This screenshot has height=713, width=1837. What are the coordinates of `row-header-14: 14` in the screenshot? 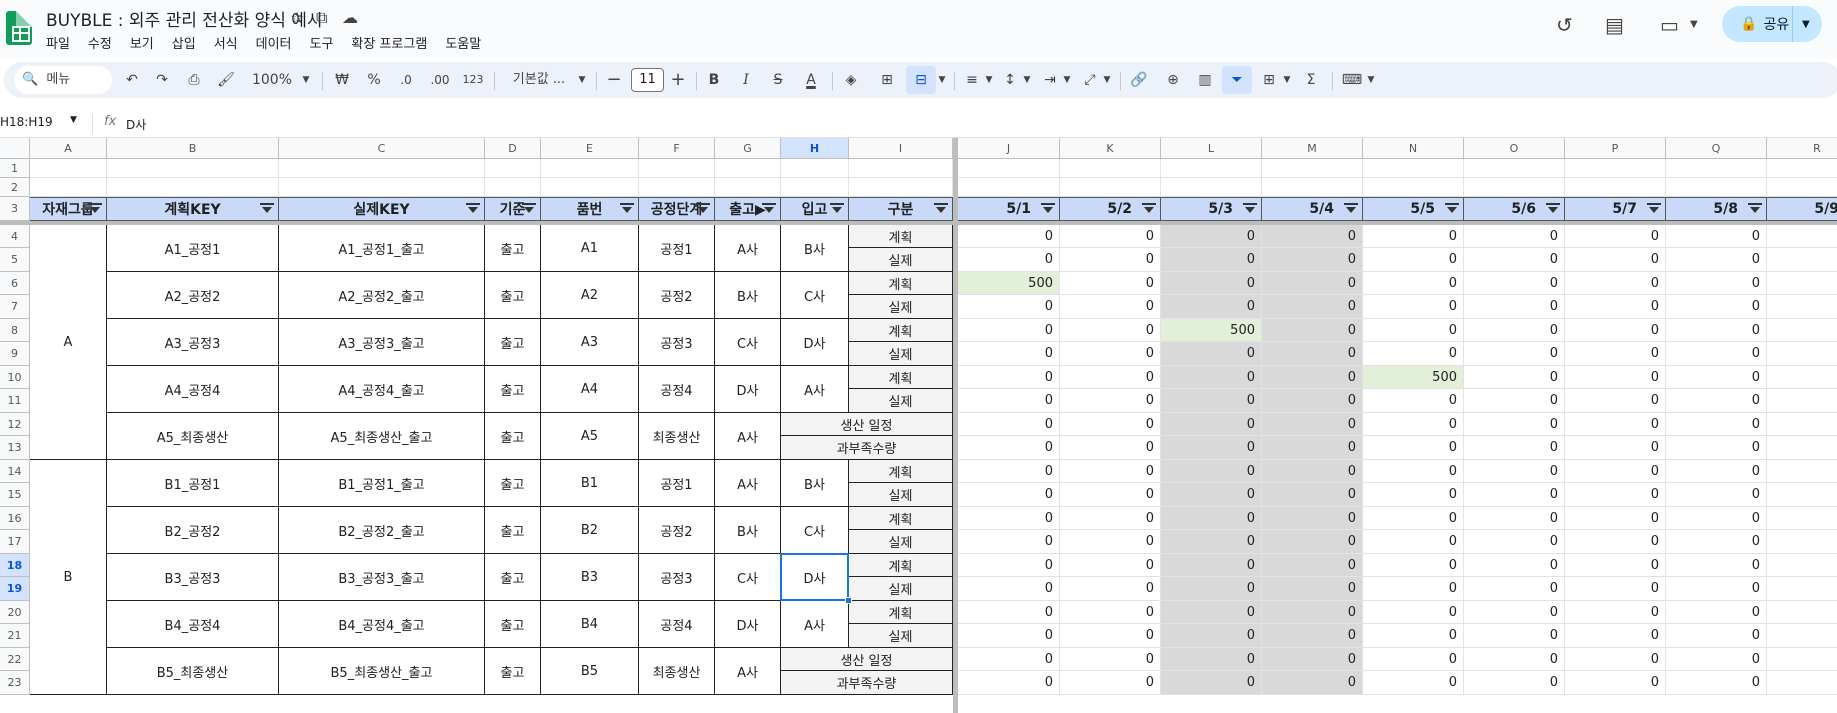 It's located at (15, 471).